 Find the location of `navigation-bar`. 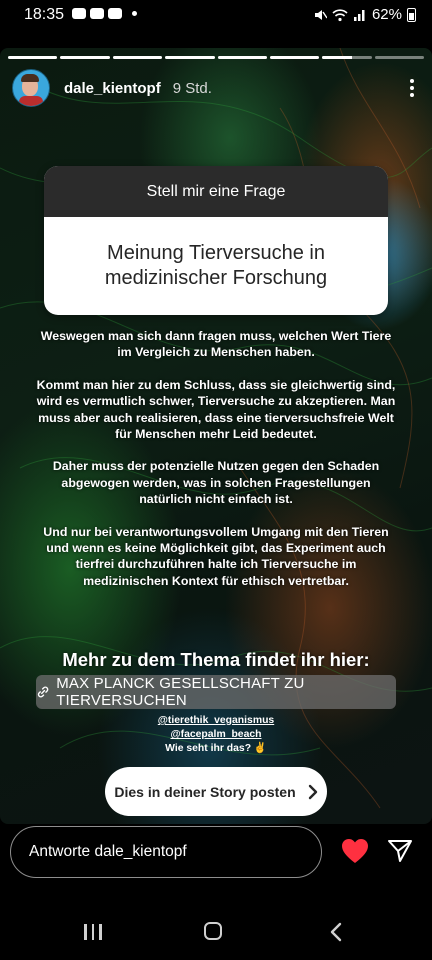

navigation-bar is located at coordinates (216, 928).